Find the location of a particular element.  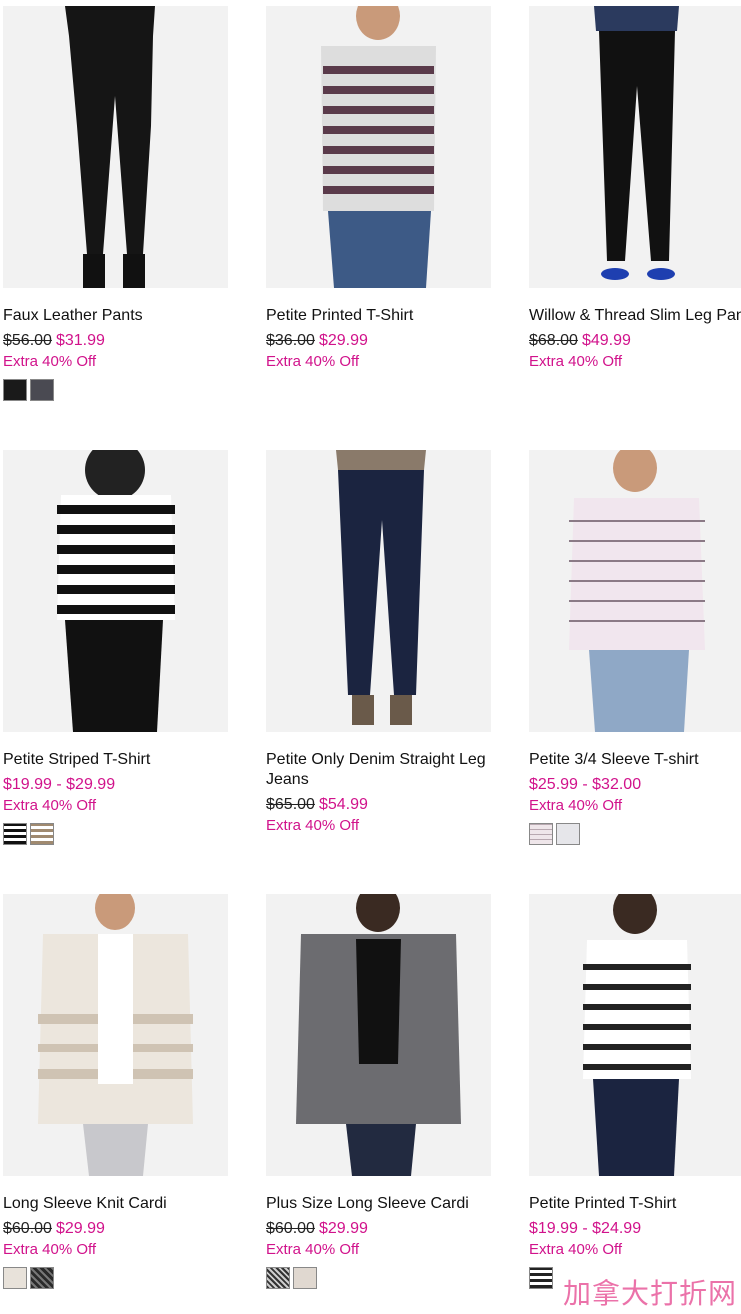

product-price: $36.00 $29.99 is located at coordinates (317, 341).